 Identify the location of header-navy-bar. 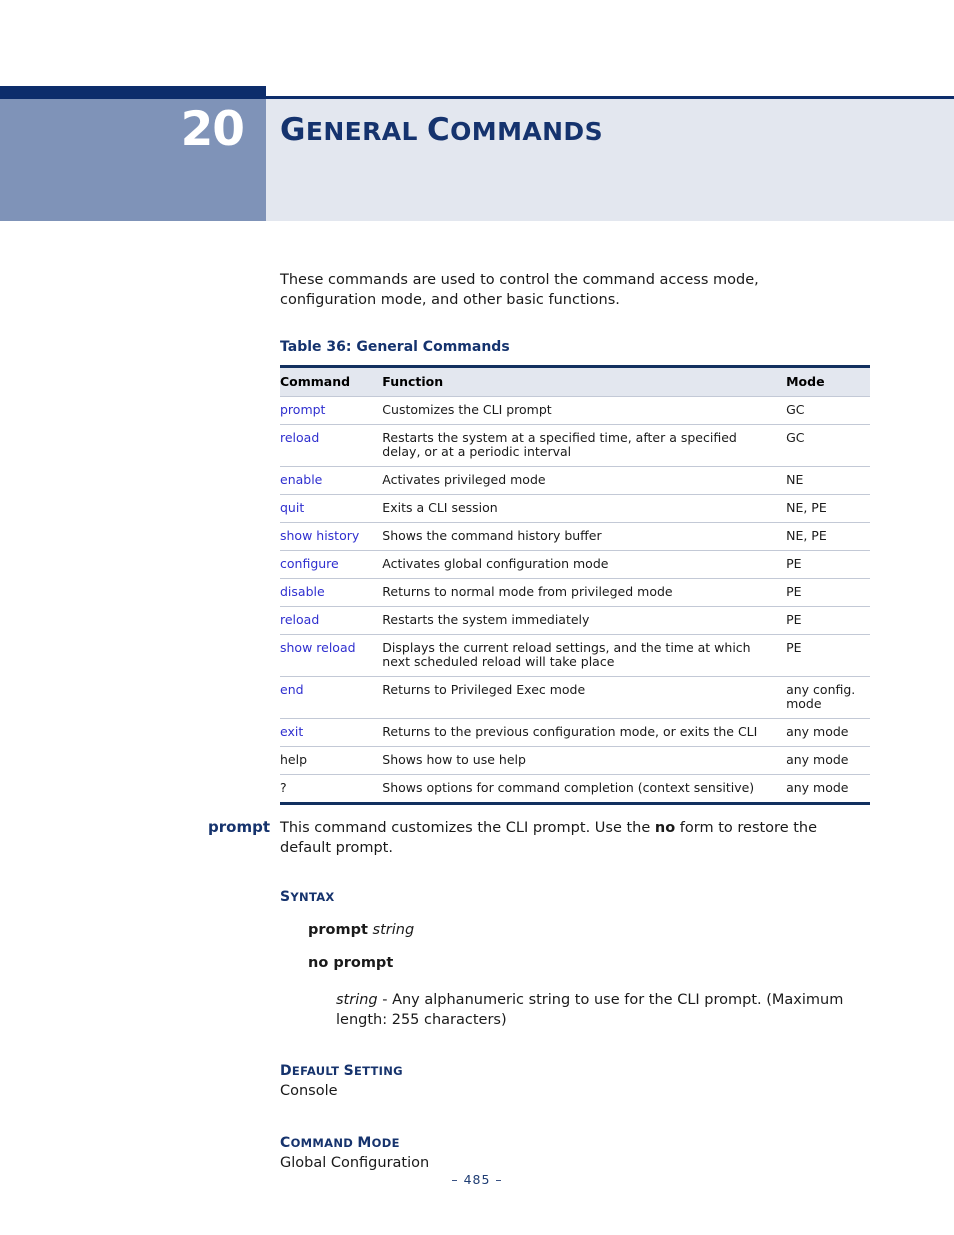
(133, 92).